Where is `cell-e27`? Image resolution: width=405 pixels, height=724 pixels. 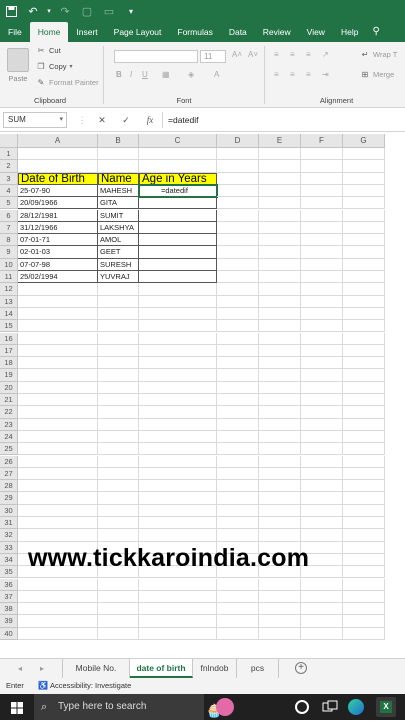
cell-e27 is located at coordinates (280, 474).